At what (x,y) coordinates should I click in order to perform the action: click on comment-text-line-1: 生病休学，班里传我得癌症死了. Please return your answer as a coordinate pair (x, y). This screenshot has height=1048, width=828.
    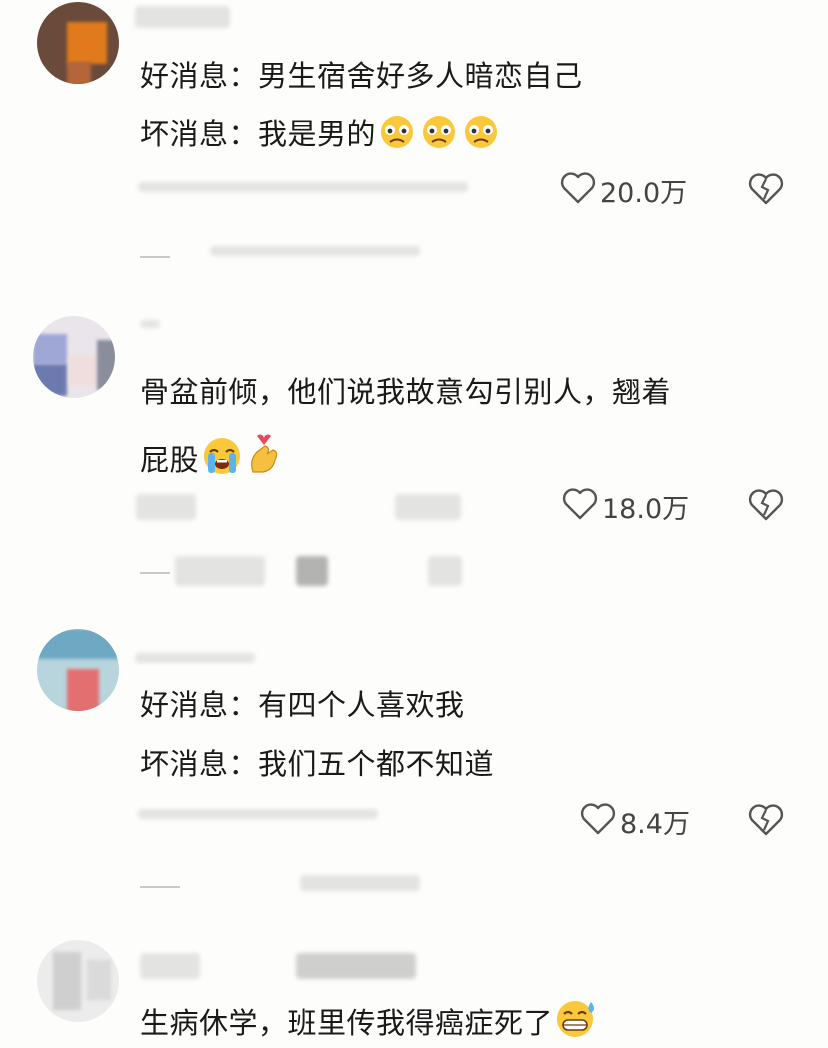
    Looking at the image, I should click on (369, 1023).